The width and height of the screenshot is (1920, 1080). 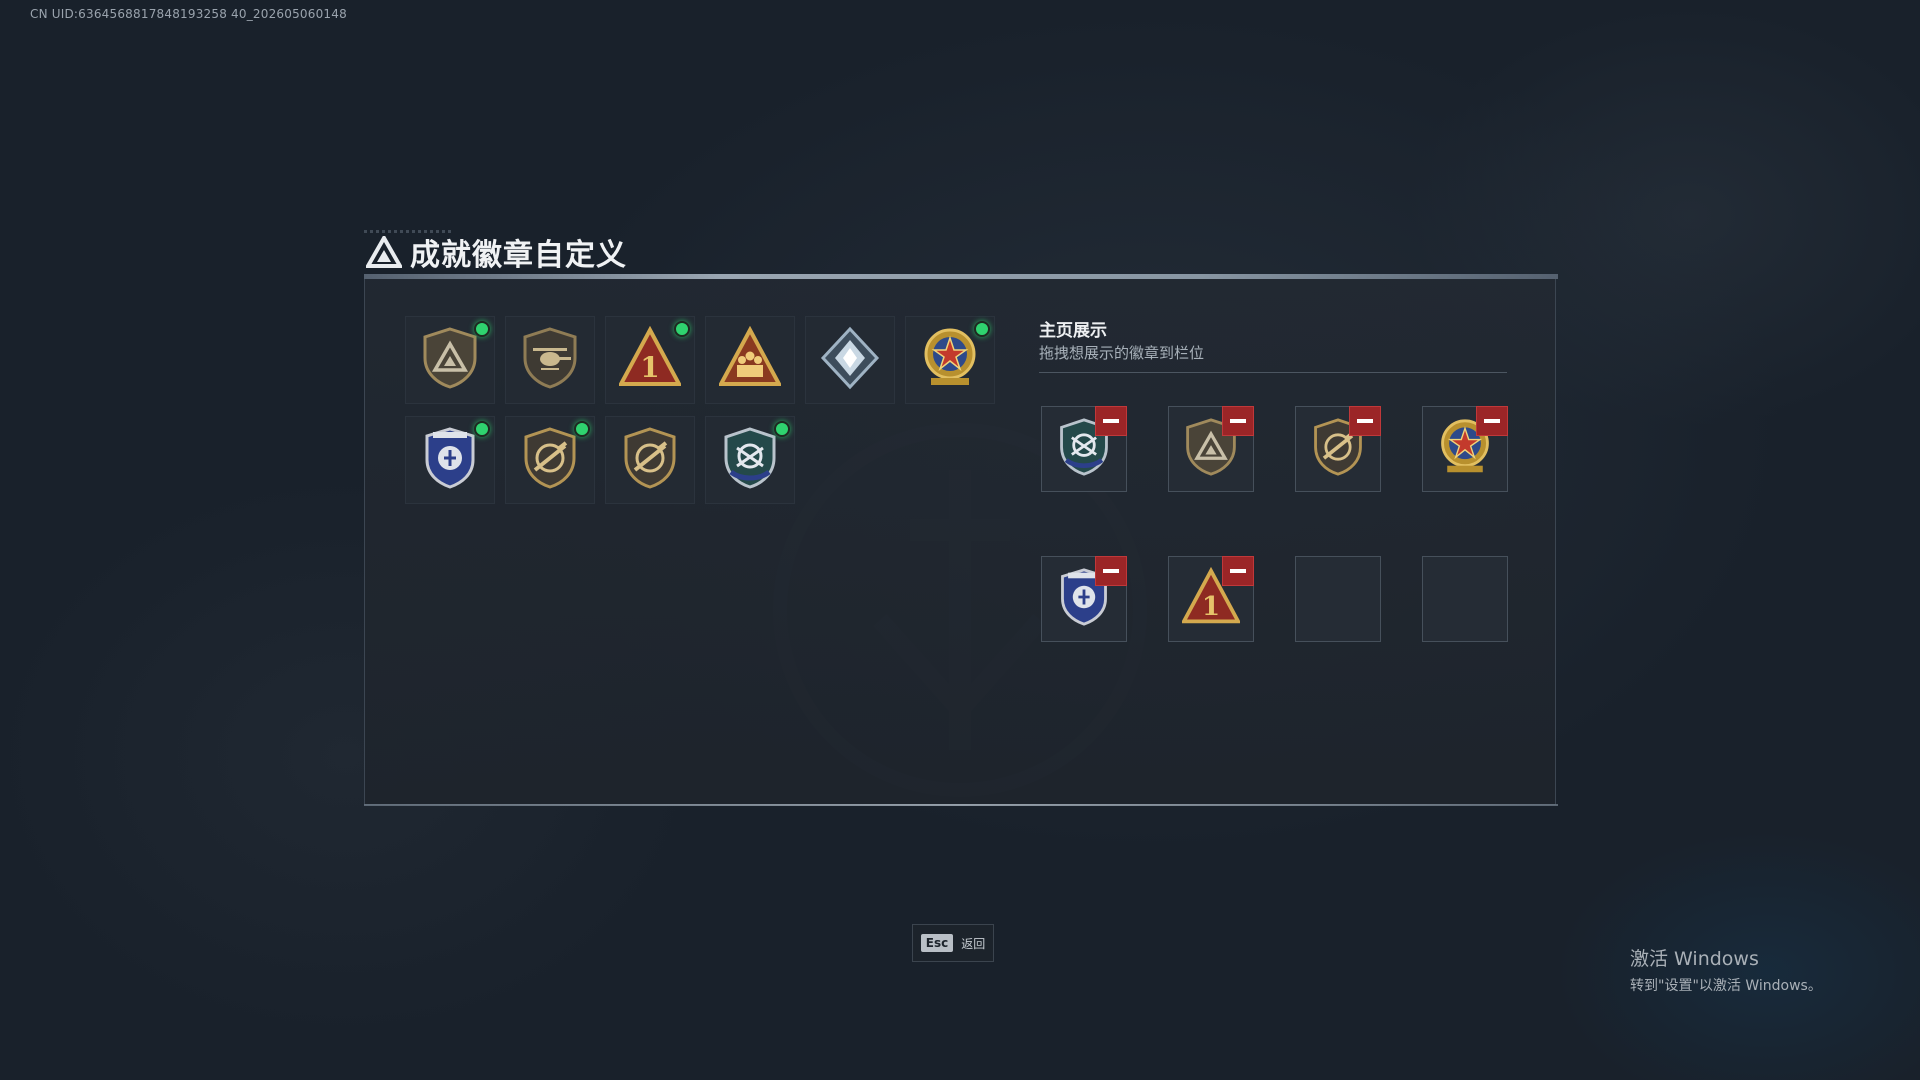 I want to click on back-button: Esc 返回, so click(x=953, y=943).